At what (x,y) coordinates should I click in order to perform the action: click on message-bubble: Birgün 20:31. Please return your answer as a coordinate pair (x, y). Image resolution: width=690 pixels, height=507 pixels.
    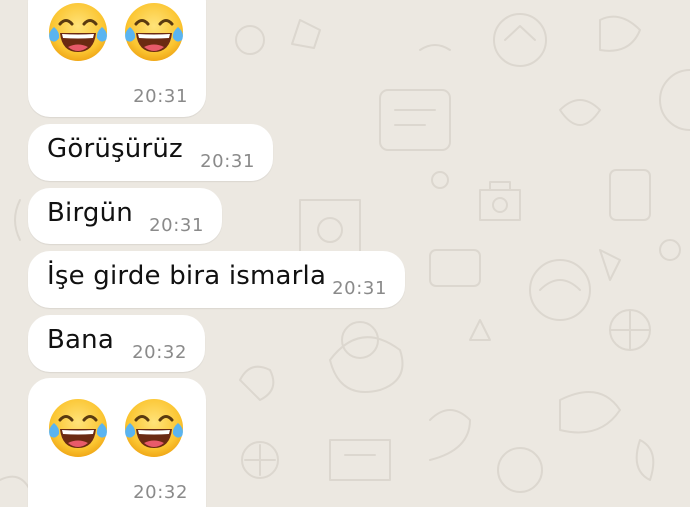
    Looking at the image, I should click on (125, 216).